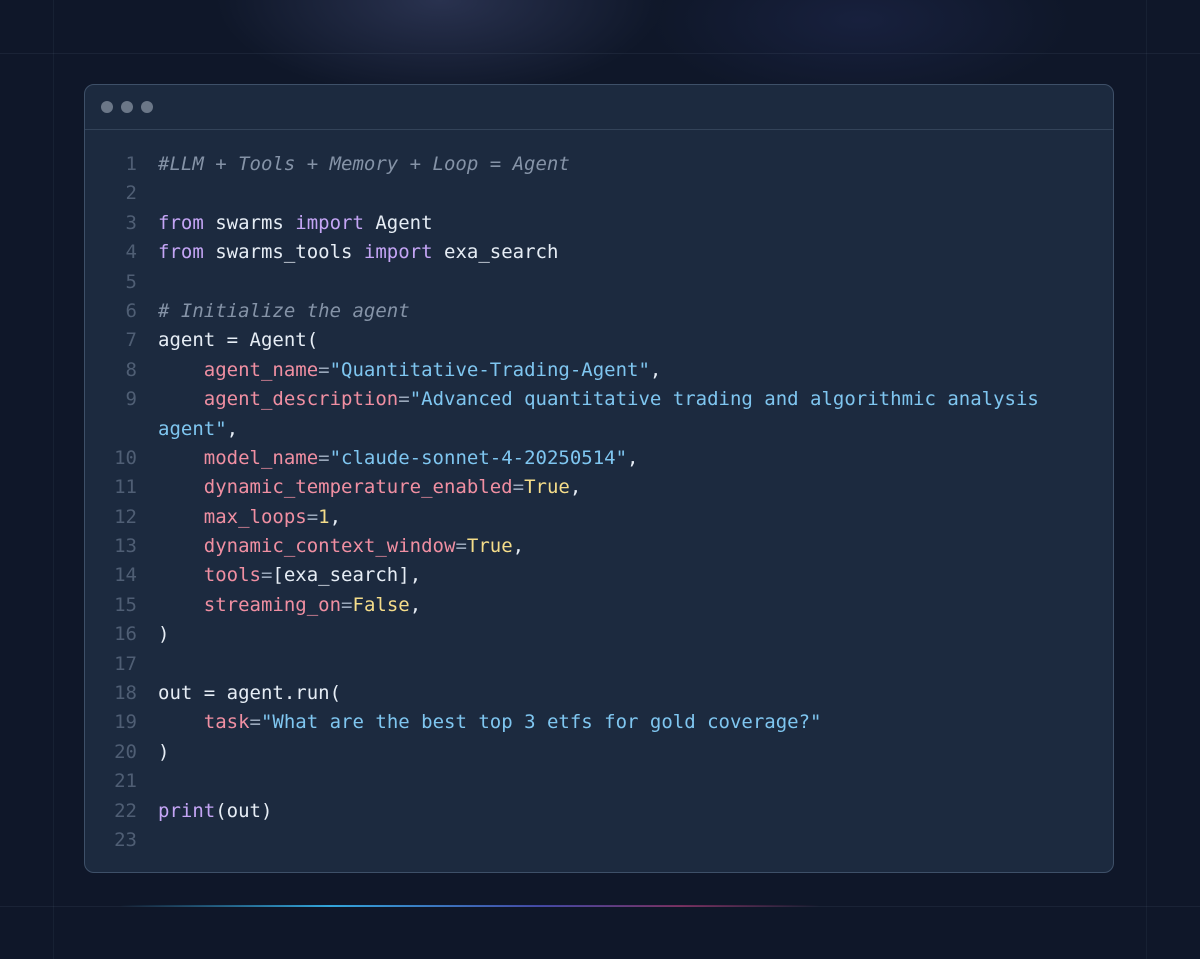 The height and width of the screenshot is (959, 1200). Describe the element at coordinates (599, 282) in the screenshot. I see `code-line: 5` at that location.